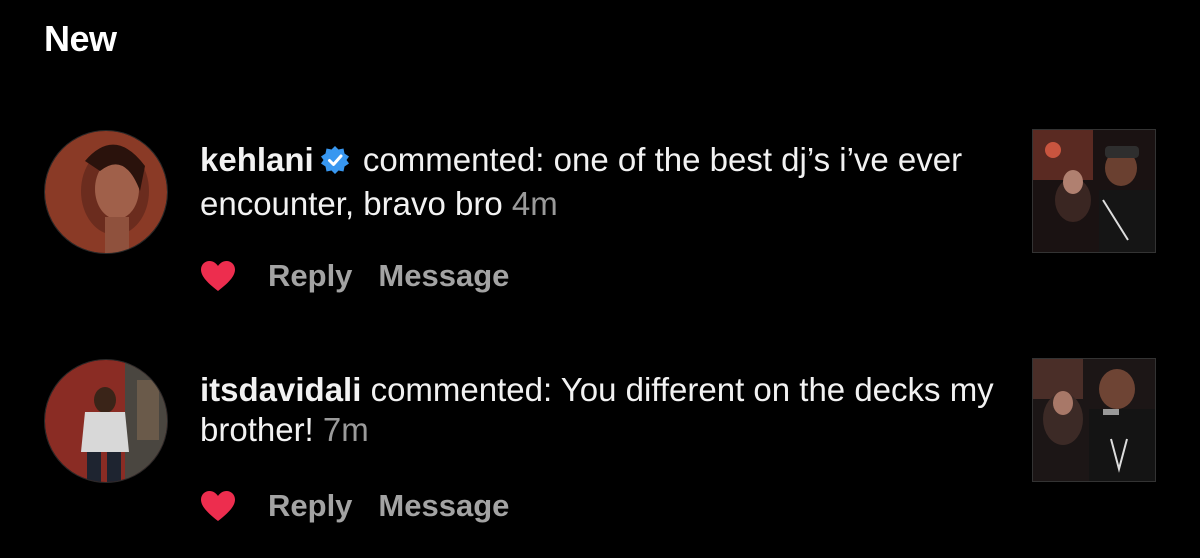  What do you see at coordinates (534, 203) in the screenshot?
I see `timestamp: 4m` at bounding box center [534, 203].